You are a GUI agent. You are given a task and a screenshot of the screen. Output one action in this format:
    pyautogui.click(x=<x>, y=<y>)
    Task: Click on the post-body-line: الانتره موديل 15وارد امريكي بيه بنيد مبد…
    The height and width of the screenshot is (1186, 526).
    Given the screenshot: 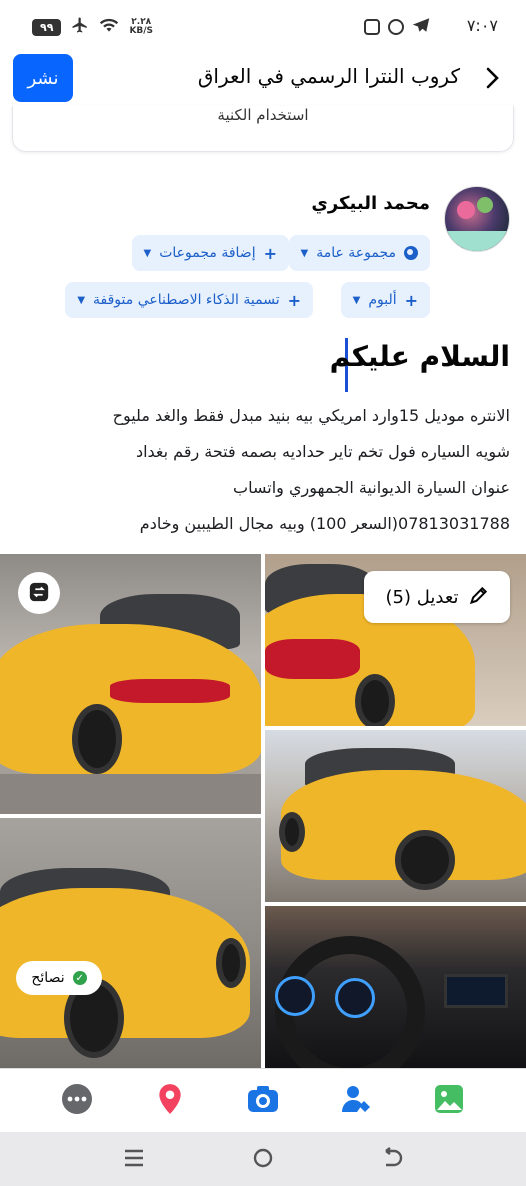 What is the action you would take?
    pyautogui.click(x=311, y=415)
    